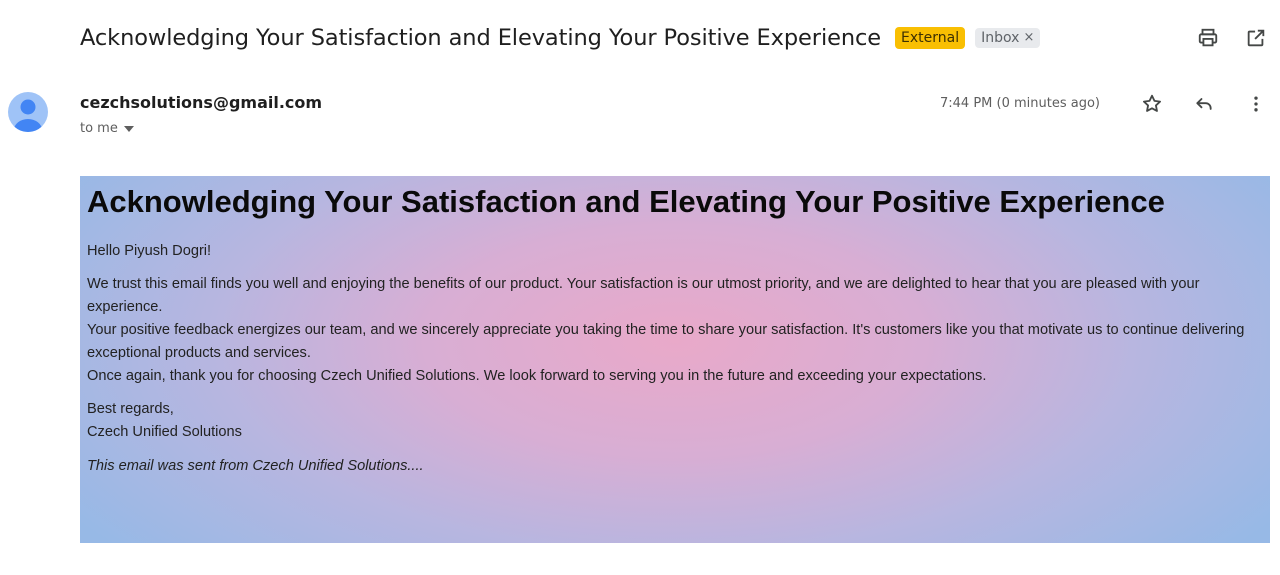 The image size is (1280, 575). I want to click on email-closing: Best regards,, so click(130, 409).